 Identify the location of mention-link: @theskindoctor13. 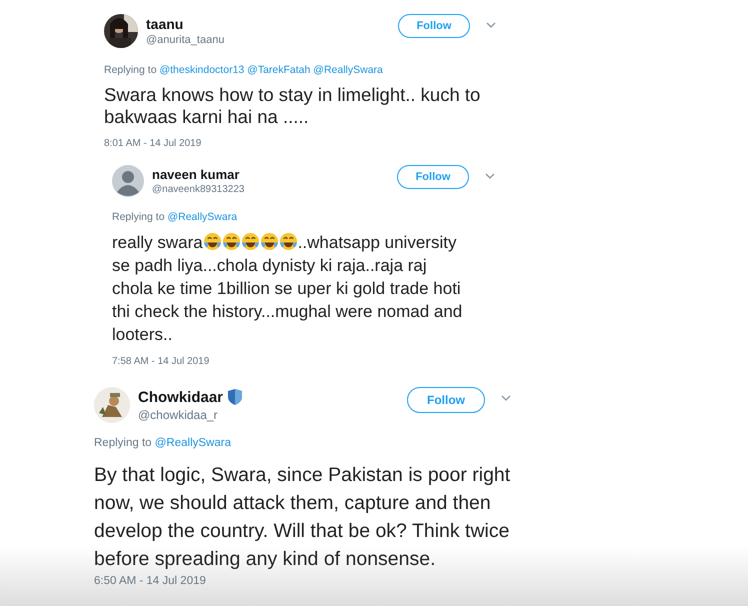
(201, 70).